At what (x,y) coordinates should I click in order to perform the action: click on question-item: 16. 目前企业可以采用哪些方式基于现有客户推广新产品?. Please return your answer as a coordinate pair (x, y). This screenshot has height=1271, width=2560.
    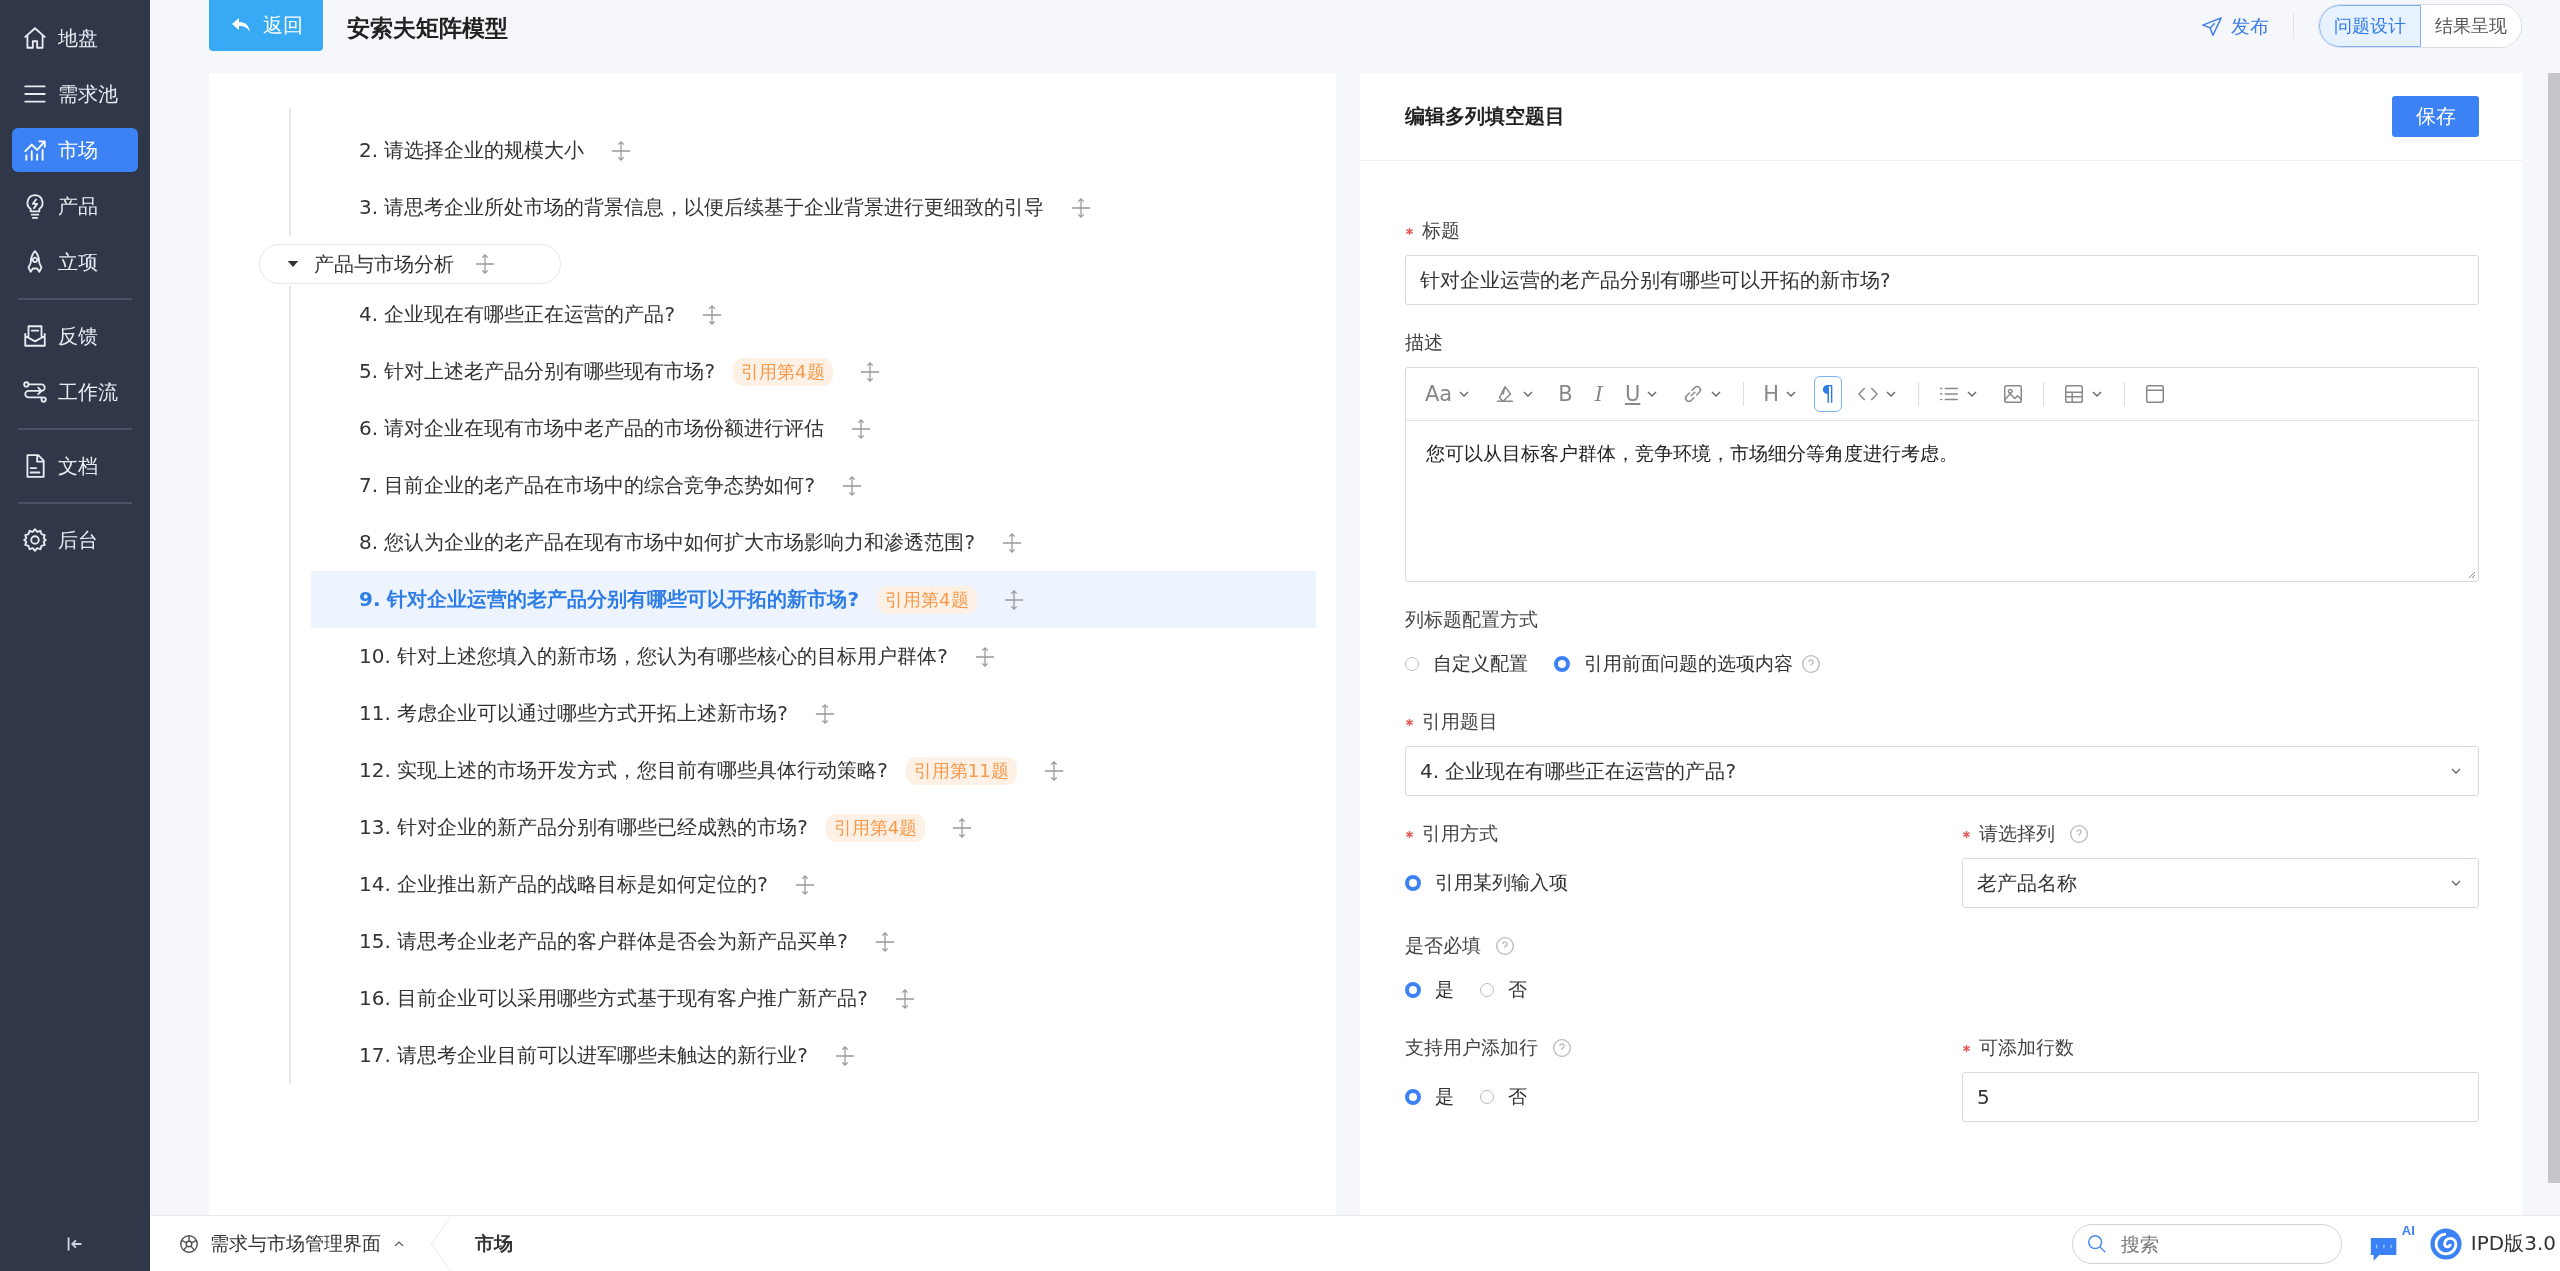
    Looking at the image, I should click on (813, 998).